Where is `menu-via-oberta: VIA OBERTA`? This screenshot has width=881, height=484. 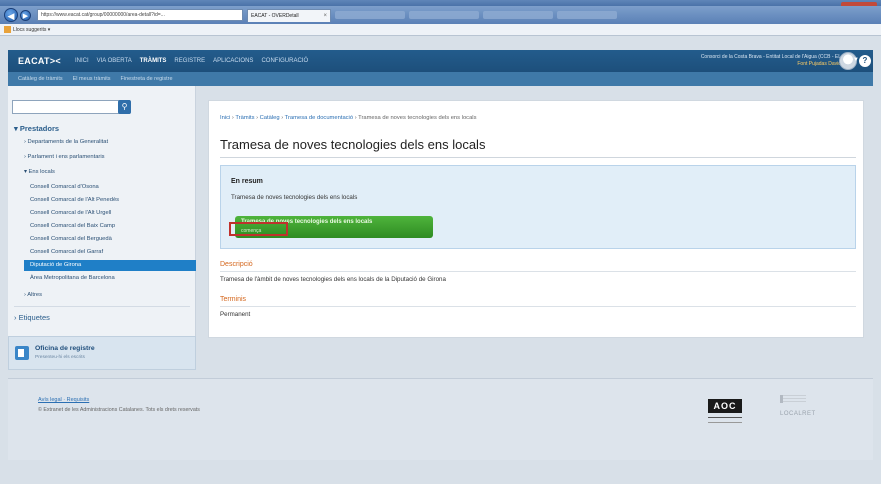 menu-via-oberta: VIA OBERTA is located at coordinates (114, 61).